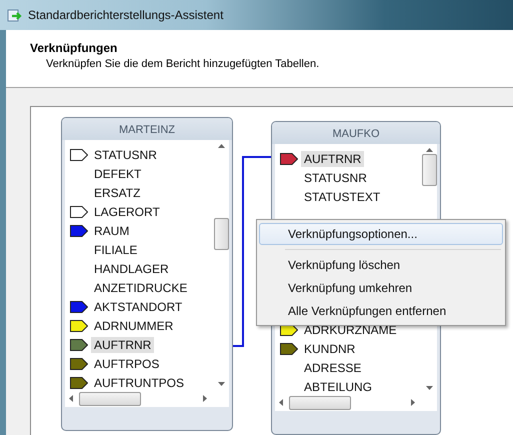 The image size is (513, 435). Describe the element at coordinates (356, 133) in the screenshot. I see `table-name: MAUFKO` at that location.